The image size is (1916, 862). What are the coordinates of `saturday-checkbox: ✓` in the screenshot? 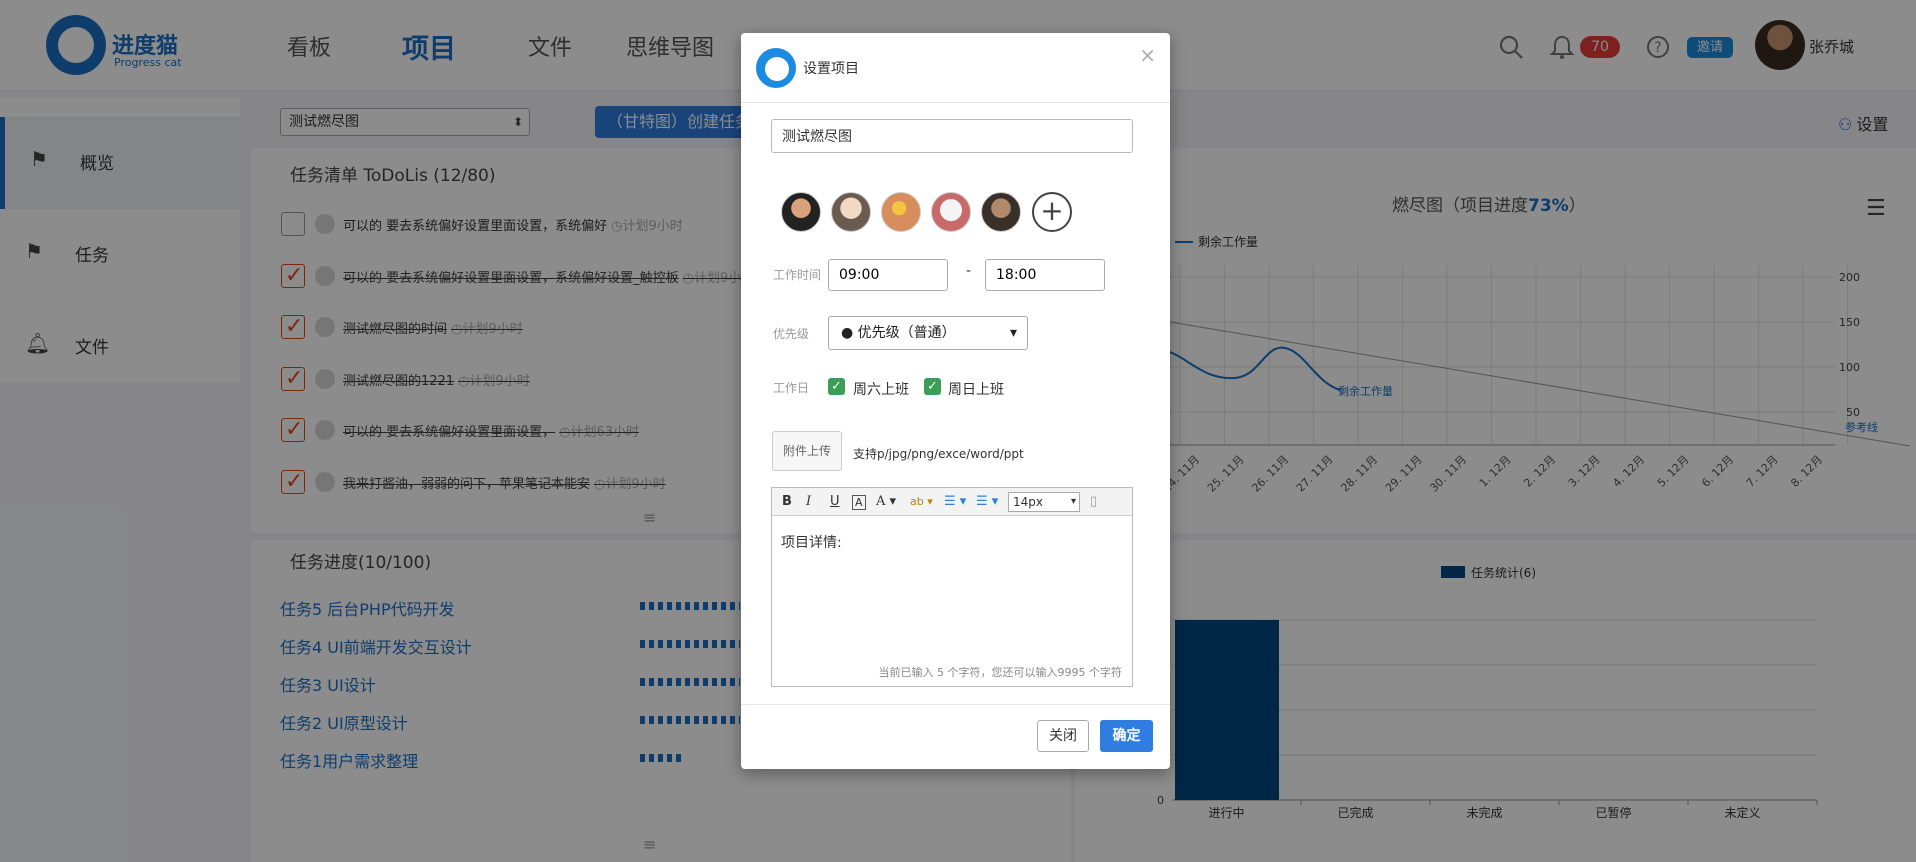 It's located at (836, 386).